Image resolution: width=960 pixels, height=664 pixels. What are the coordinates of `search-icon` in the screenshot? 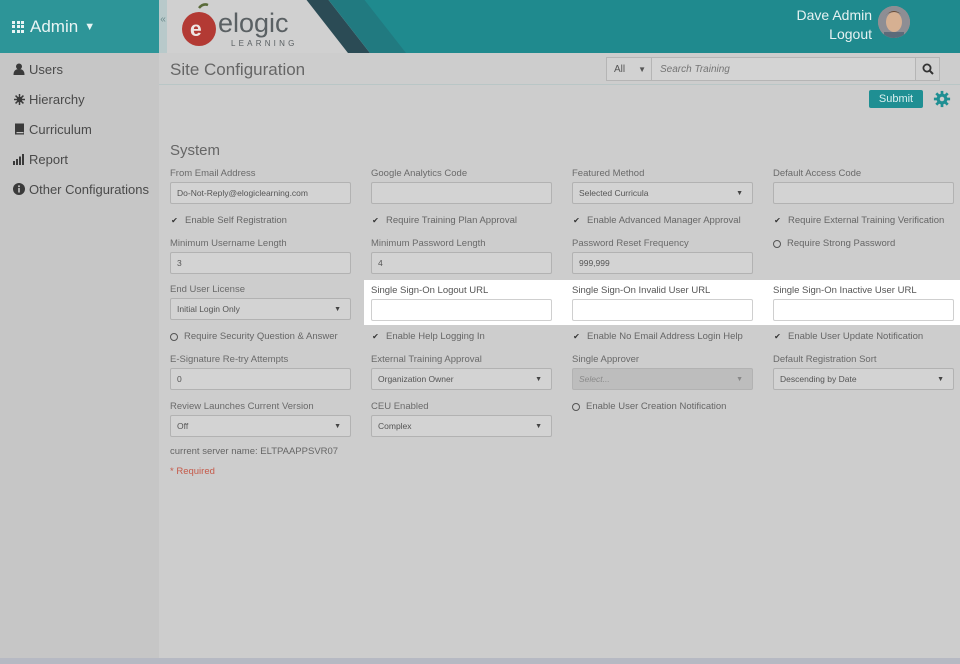 It's located at (928, 69).